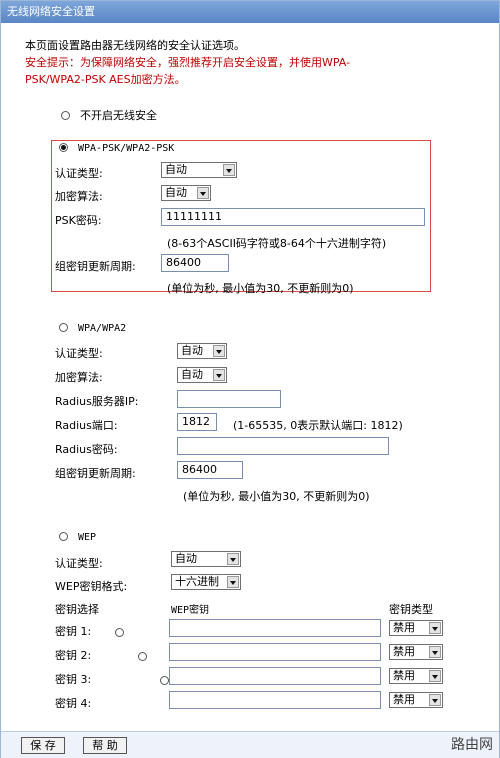 The image size is (500, 758). I want to click on wpa-auth-value: 自动, so click(192, 350).